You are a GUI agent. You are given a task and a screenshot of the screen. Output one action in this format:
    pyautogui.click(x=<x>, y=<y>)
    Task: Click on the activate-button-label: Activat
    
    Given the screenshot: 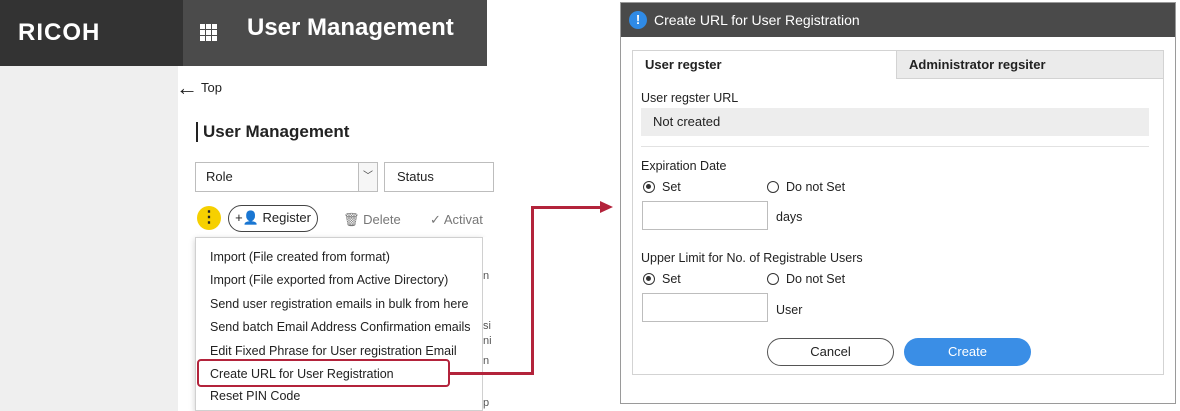 What is the action you would take?
    pyautogui.click(x=463, y=219)
    